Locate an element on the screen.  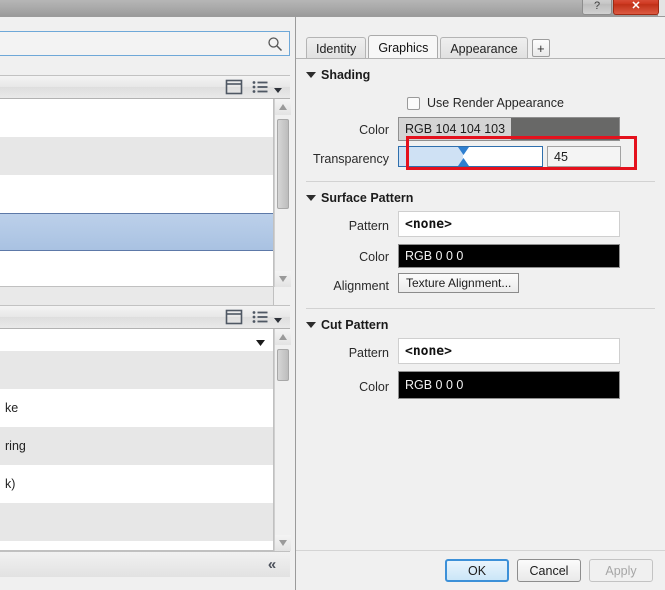
cut-pattern-color-control: RGB 0 0 0 is located at coordinates (531, 387).